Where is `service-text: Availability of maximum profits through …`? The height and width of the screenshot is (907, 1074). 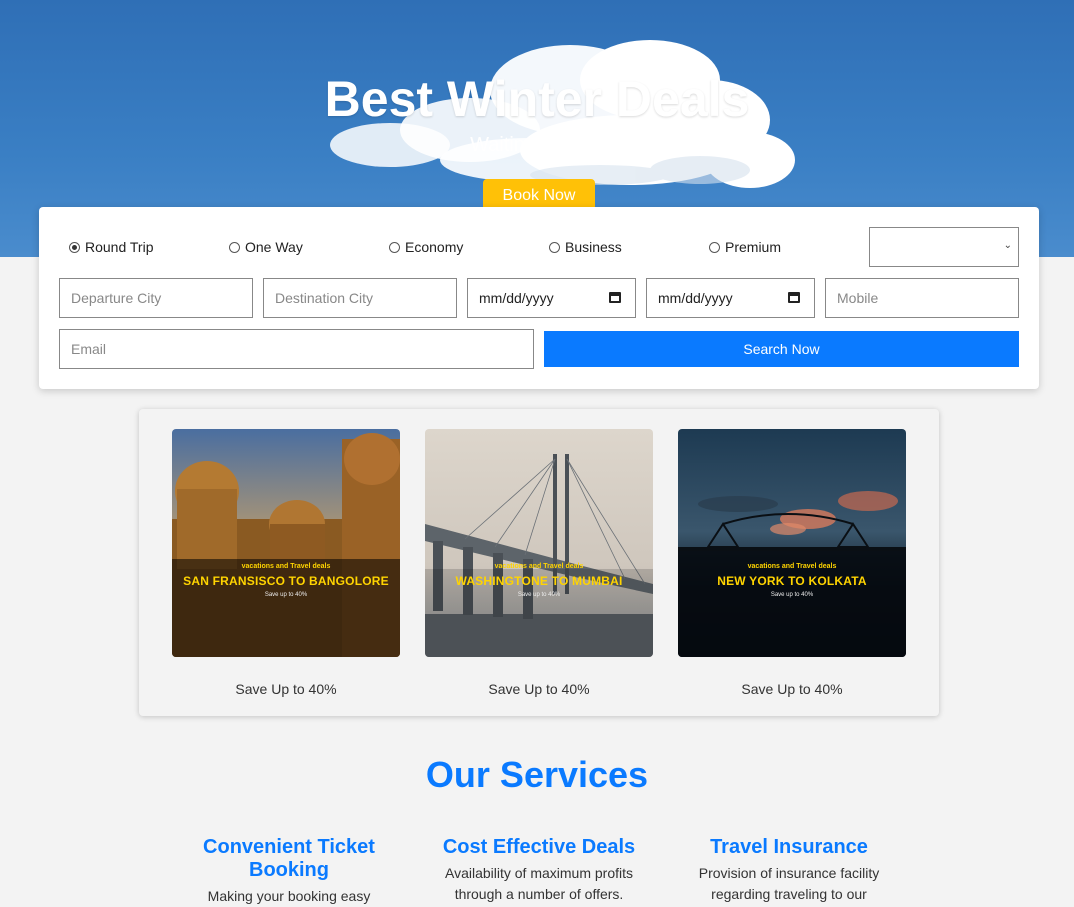
service-text: Availability of maximum profits through … is located at coordinates (539, 883).